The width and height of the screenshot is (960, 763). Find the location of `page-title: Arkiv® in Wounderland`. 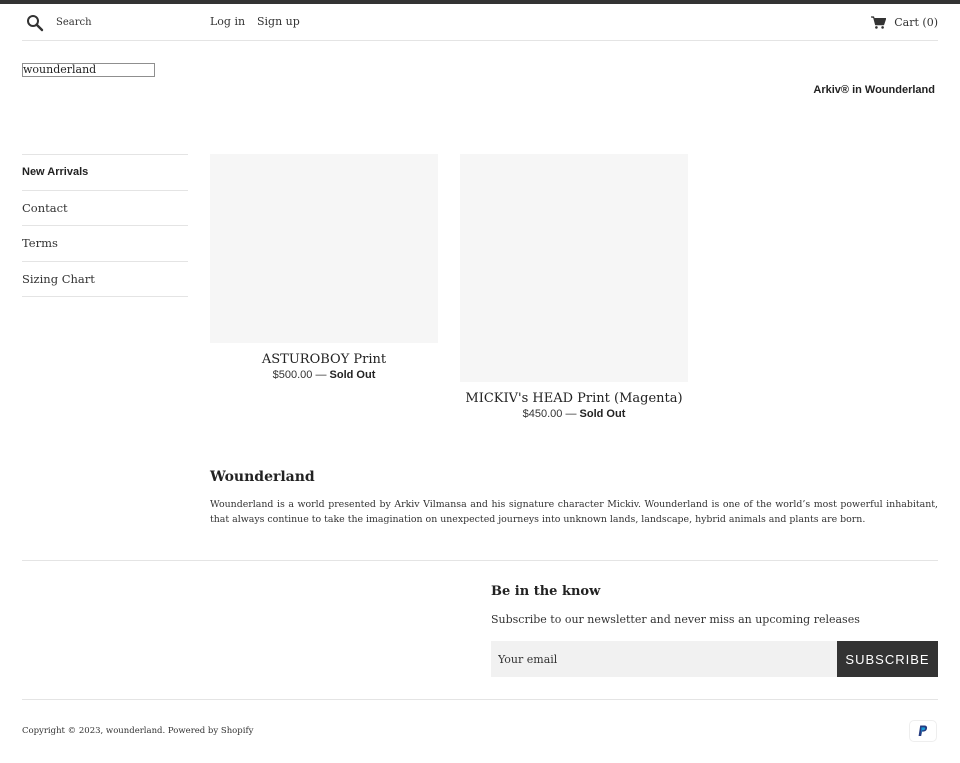

page-title: Arkiv® in Wounderland is located at coordinates (874, 90).